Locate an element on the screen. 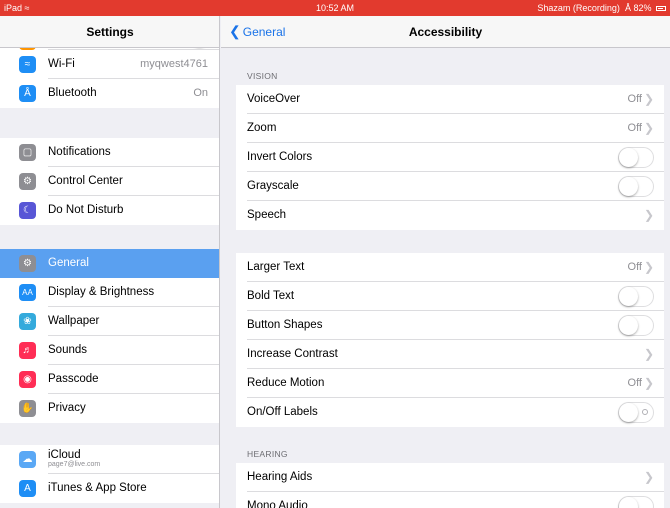  gear-icon: ⚙ is located at coordinates (27, 263).